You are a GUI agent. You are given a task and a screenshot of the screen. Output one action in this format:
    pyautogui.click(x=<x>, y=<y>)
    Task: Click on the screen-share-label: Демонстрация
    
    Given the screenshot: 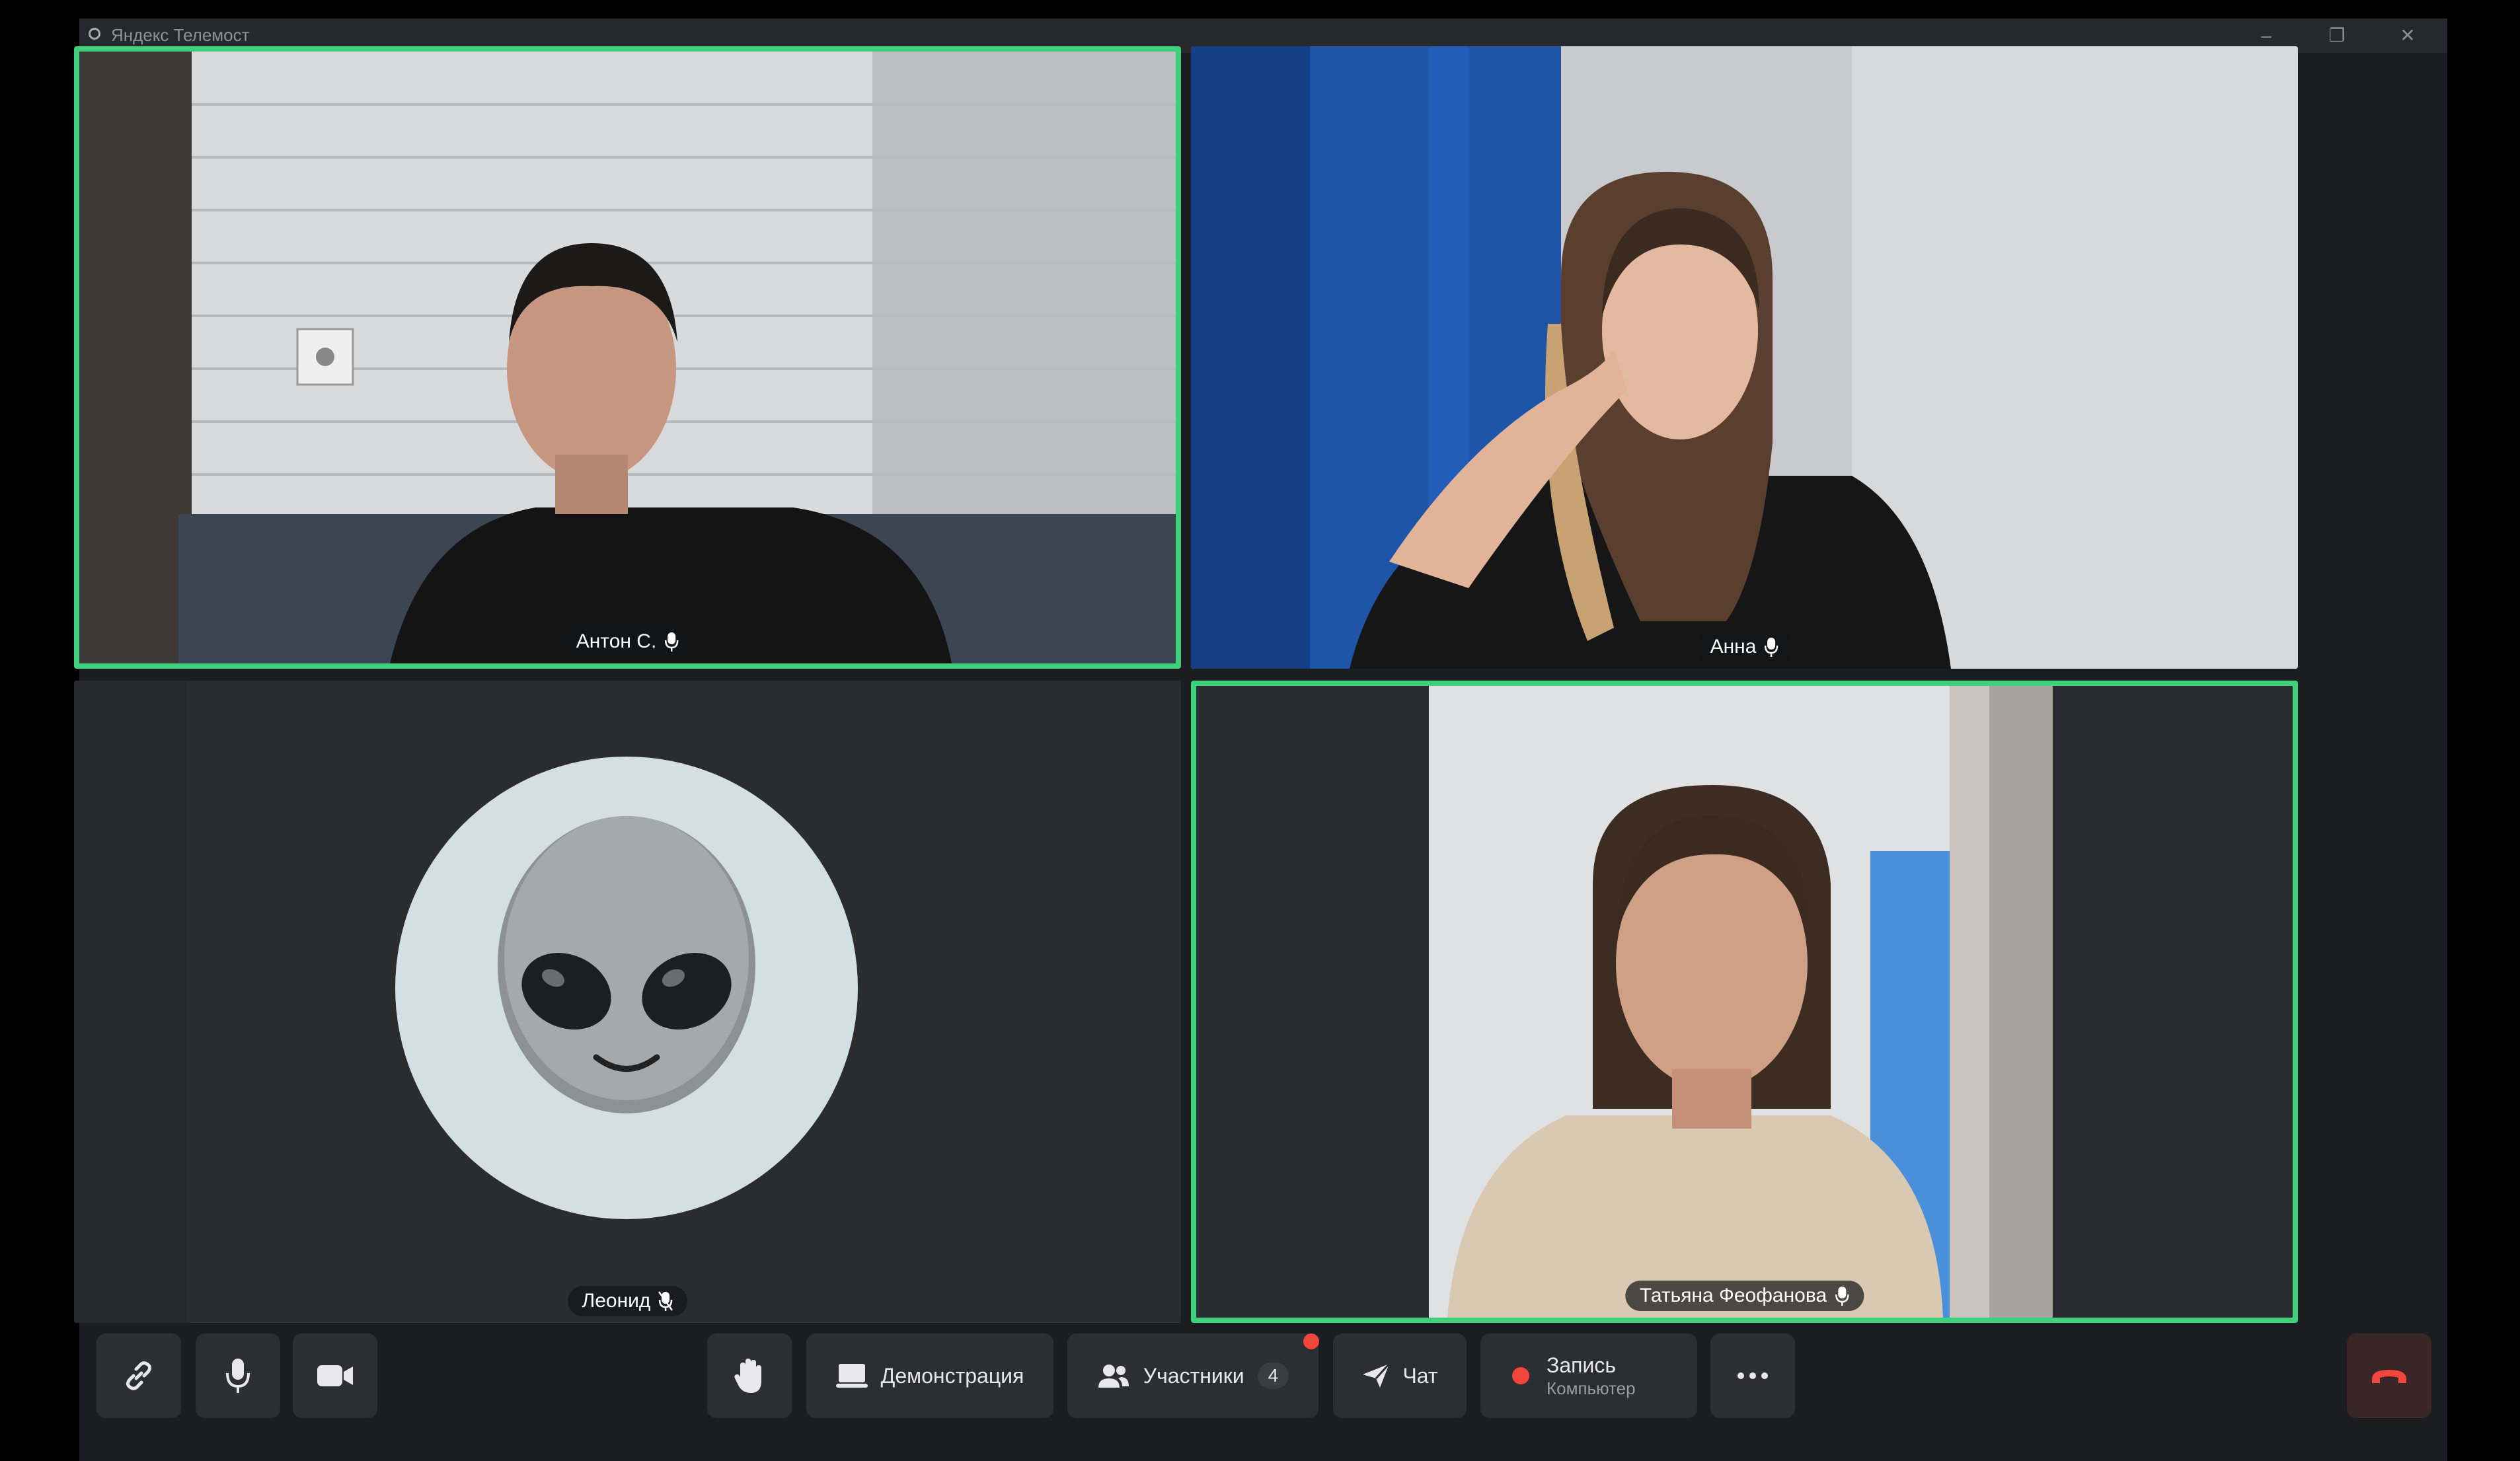 What is the action you would take?
    pyautogui.click(x=952, y=1375)
    